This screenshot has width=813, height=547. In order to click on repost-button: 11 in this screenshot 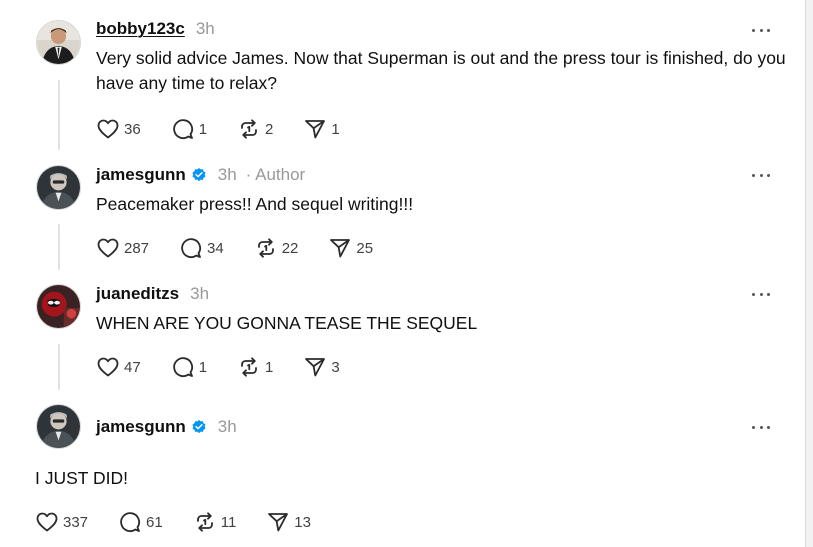, I will do `click(215, 522)`.